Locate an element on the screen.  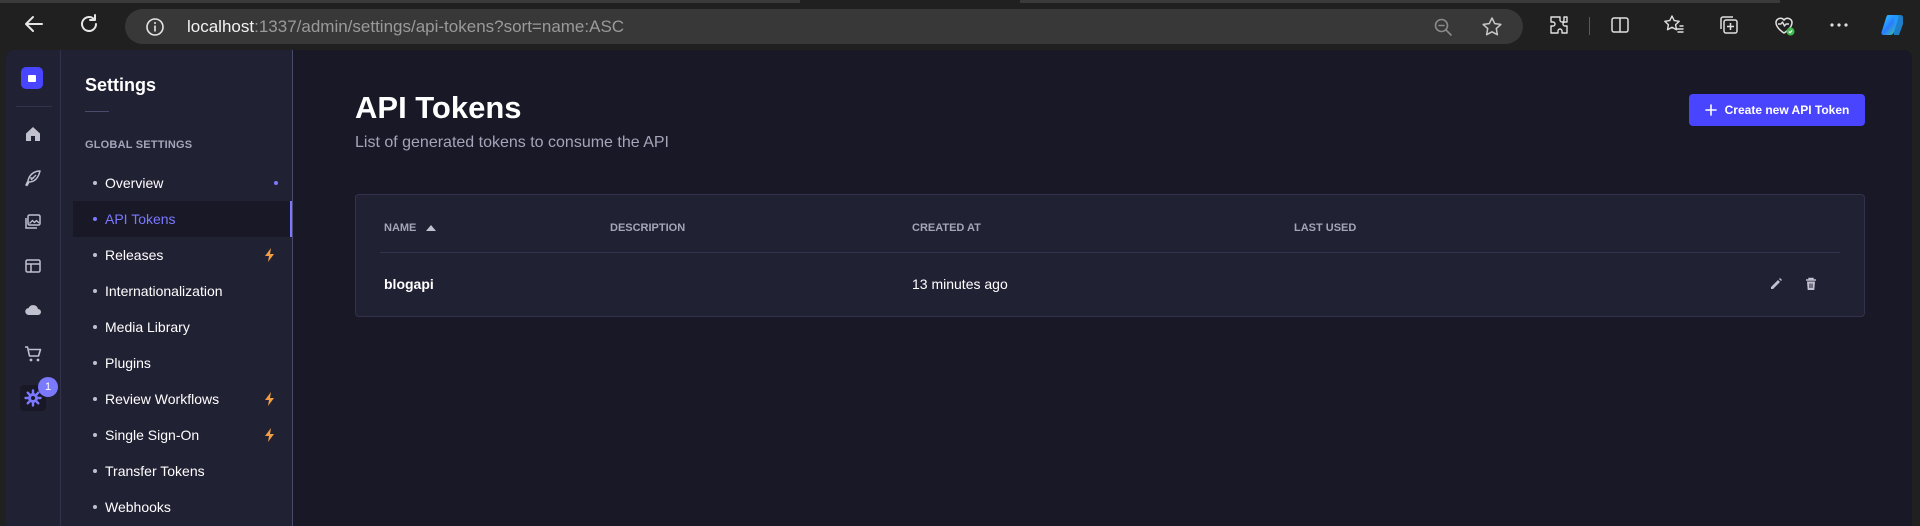
split-screen-icon is located at coordinates (1620, 25).